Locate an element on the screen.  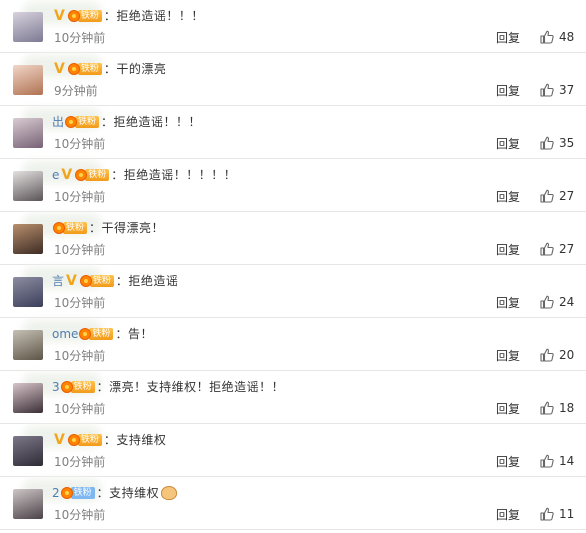
comment-item: ome 铁粉 ：告！ 10分钟前 回复 20 is located at coordinates (293, 344).